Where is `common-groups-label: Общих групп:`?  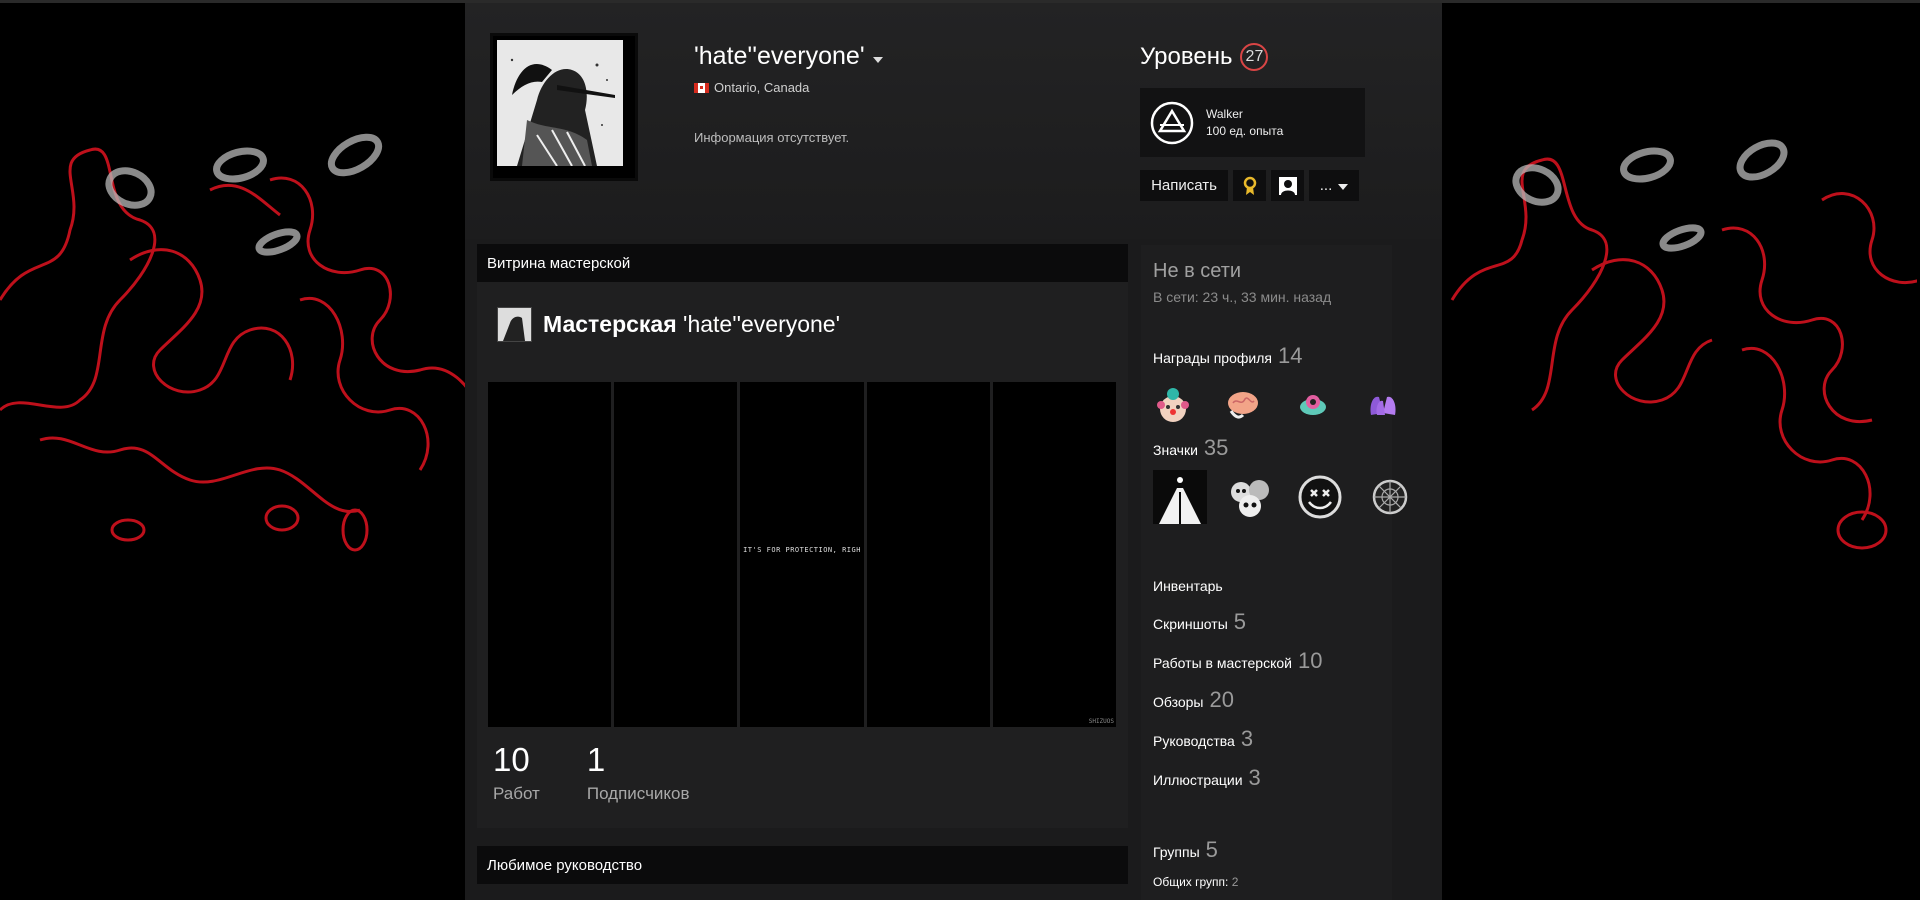
common-groups-label: Общих групп: is located at coordinates (1191, 882).